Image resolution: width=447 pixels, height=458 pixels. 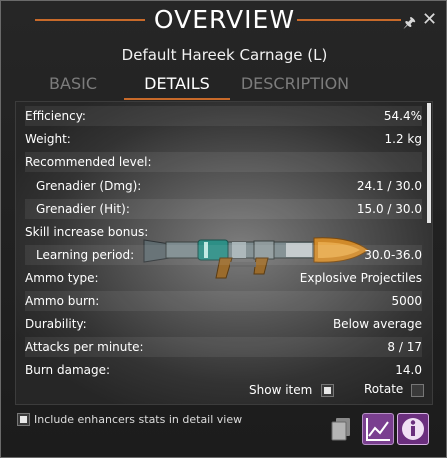 I want to click on stat-row: Efficiency: 54.4%, so click(x=223, y=116).